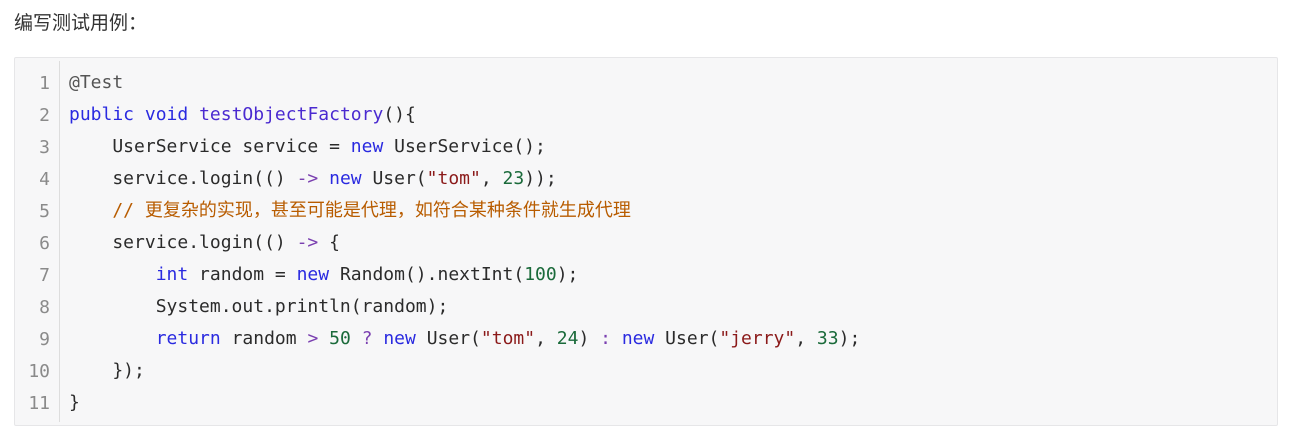  I want to click on code-token: @Test, so click(96, 82).